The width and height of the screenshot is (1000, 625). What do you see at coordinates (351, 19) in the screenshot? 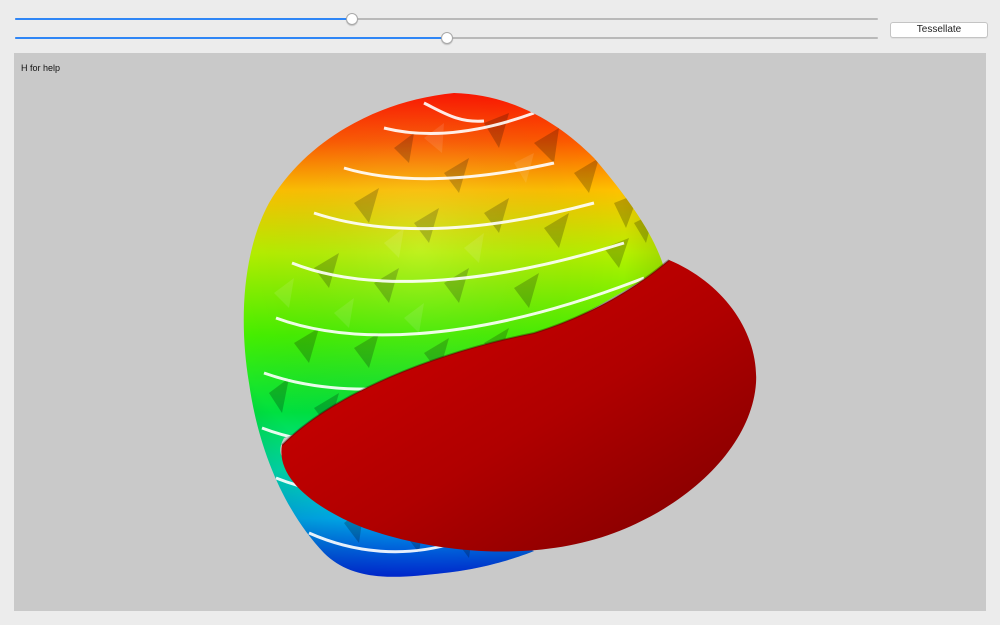
I see `slider-top-thumb` at bounding box center [351, 19].